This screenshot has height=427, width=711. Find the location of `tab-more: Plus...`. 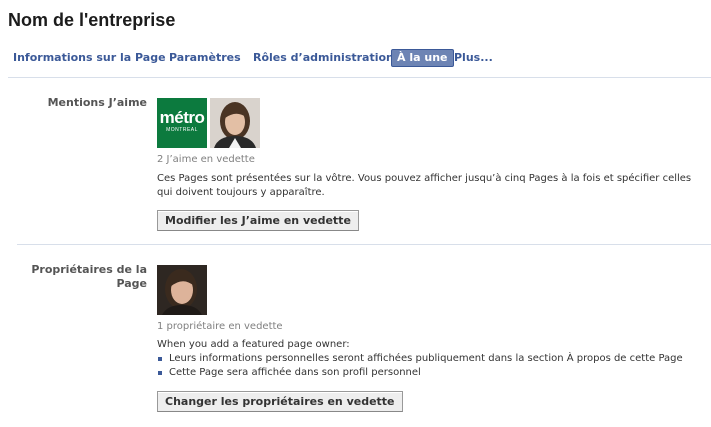

tab-more: Plus... is located at coordinates (473, 58).